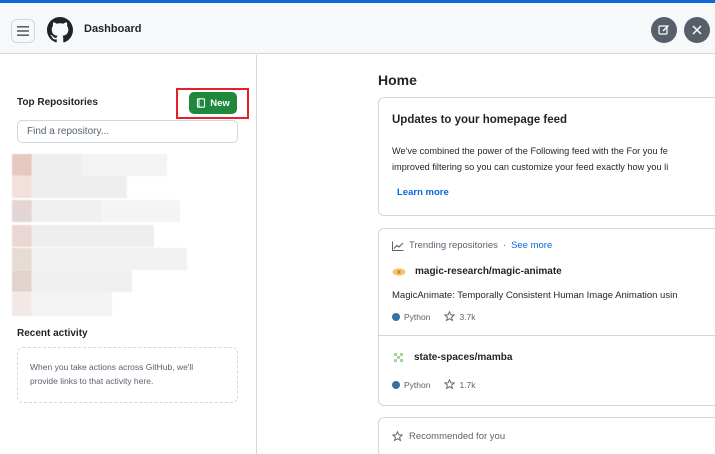  I want to click on hamburger-icon, so click(23, 31).